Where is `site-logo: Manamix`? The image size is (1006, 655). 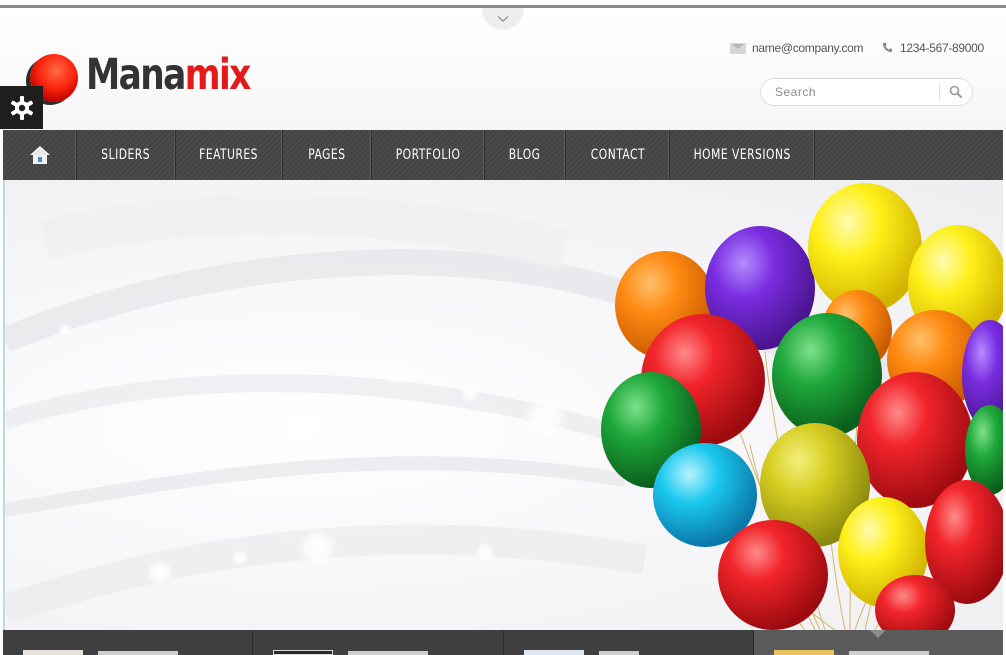
site-logo: Manamix is located at coordinates (169, 75).